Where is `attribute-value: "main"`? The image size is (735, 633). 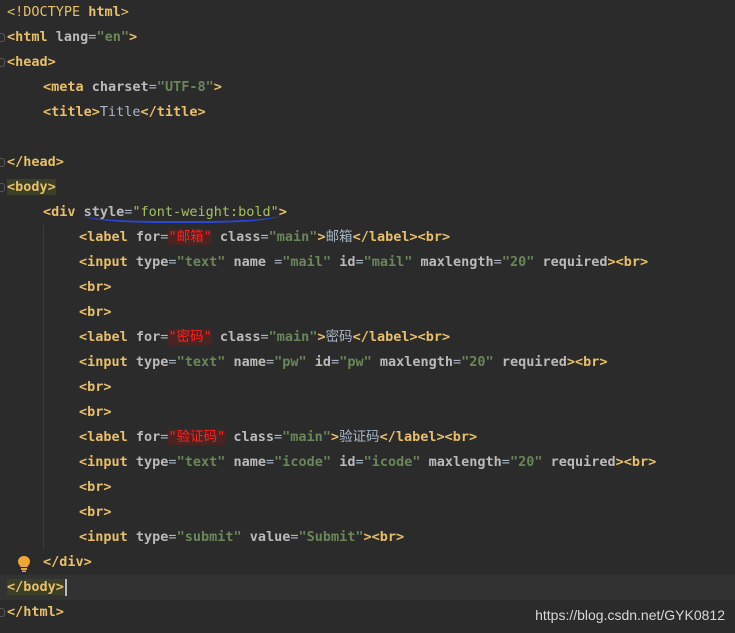
attribute-value: "main" is located at coordinates (293, 337).